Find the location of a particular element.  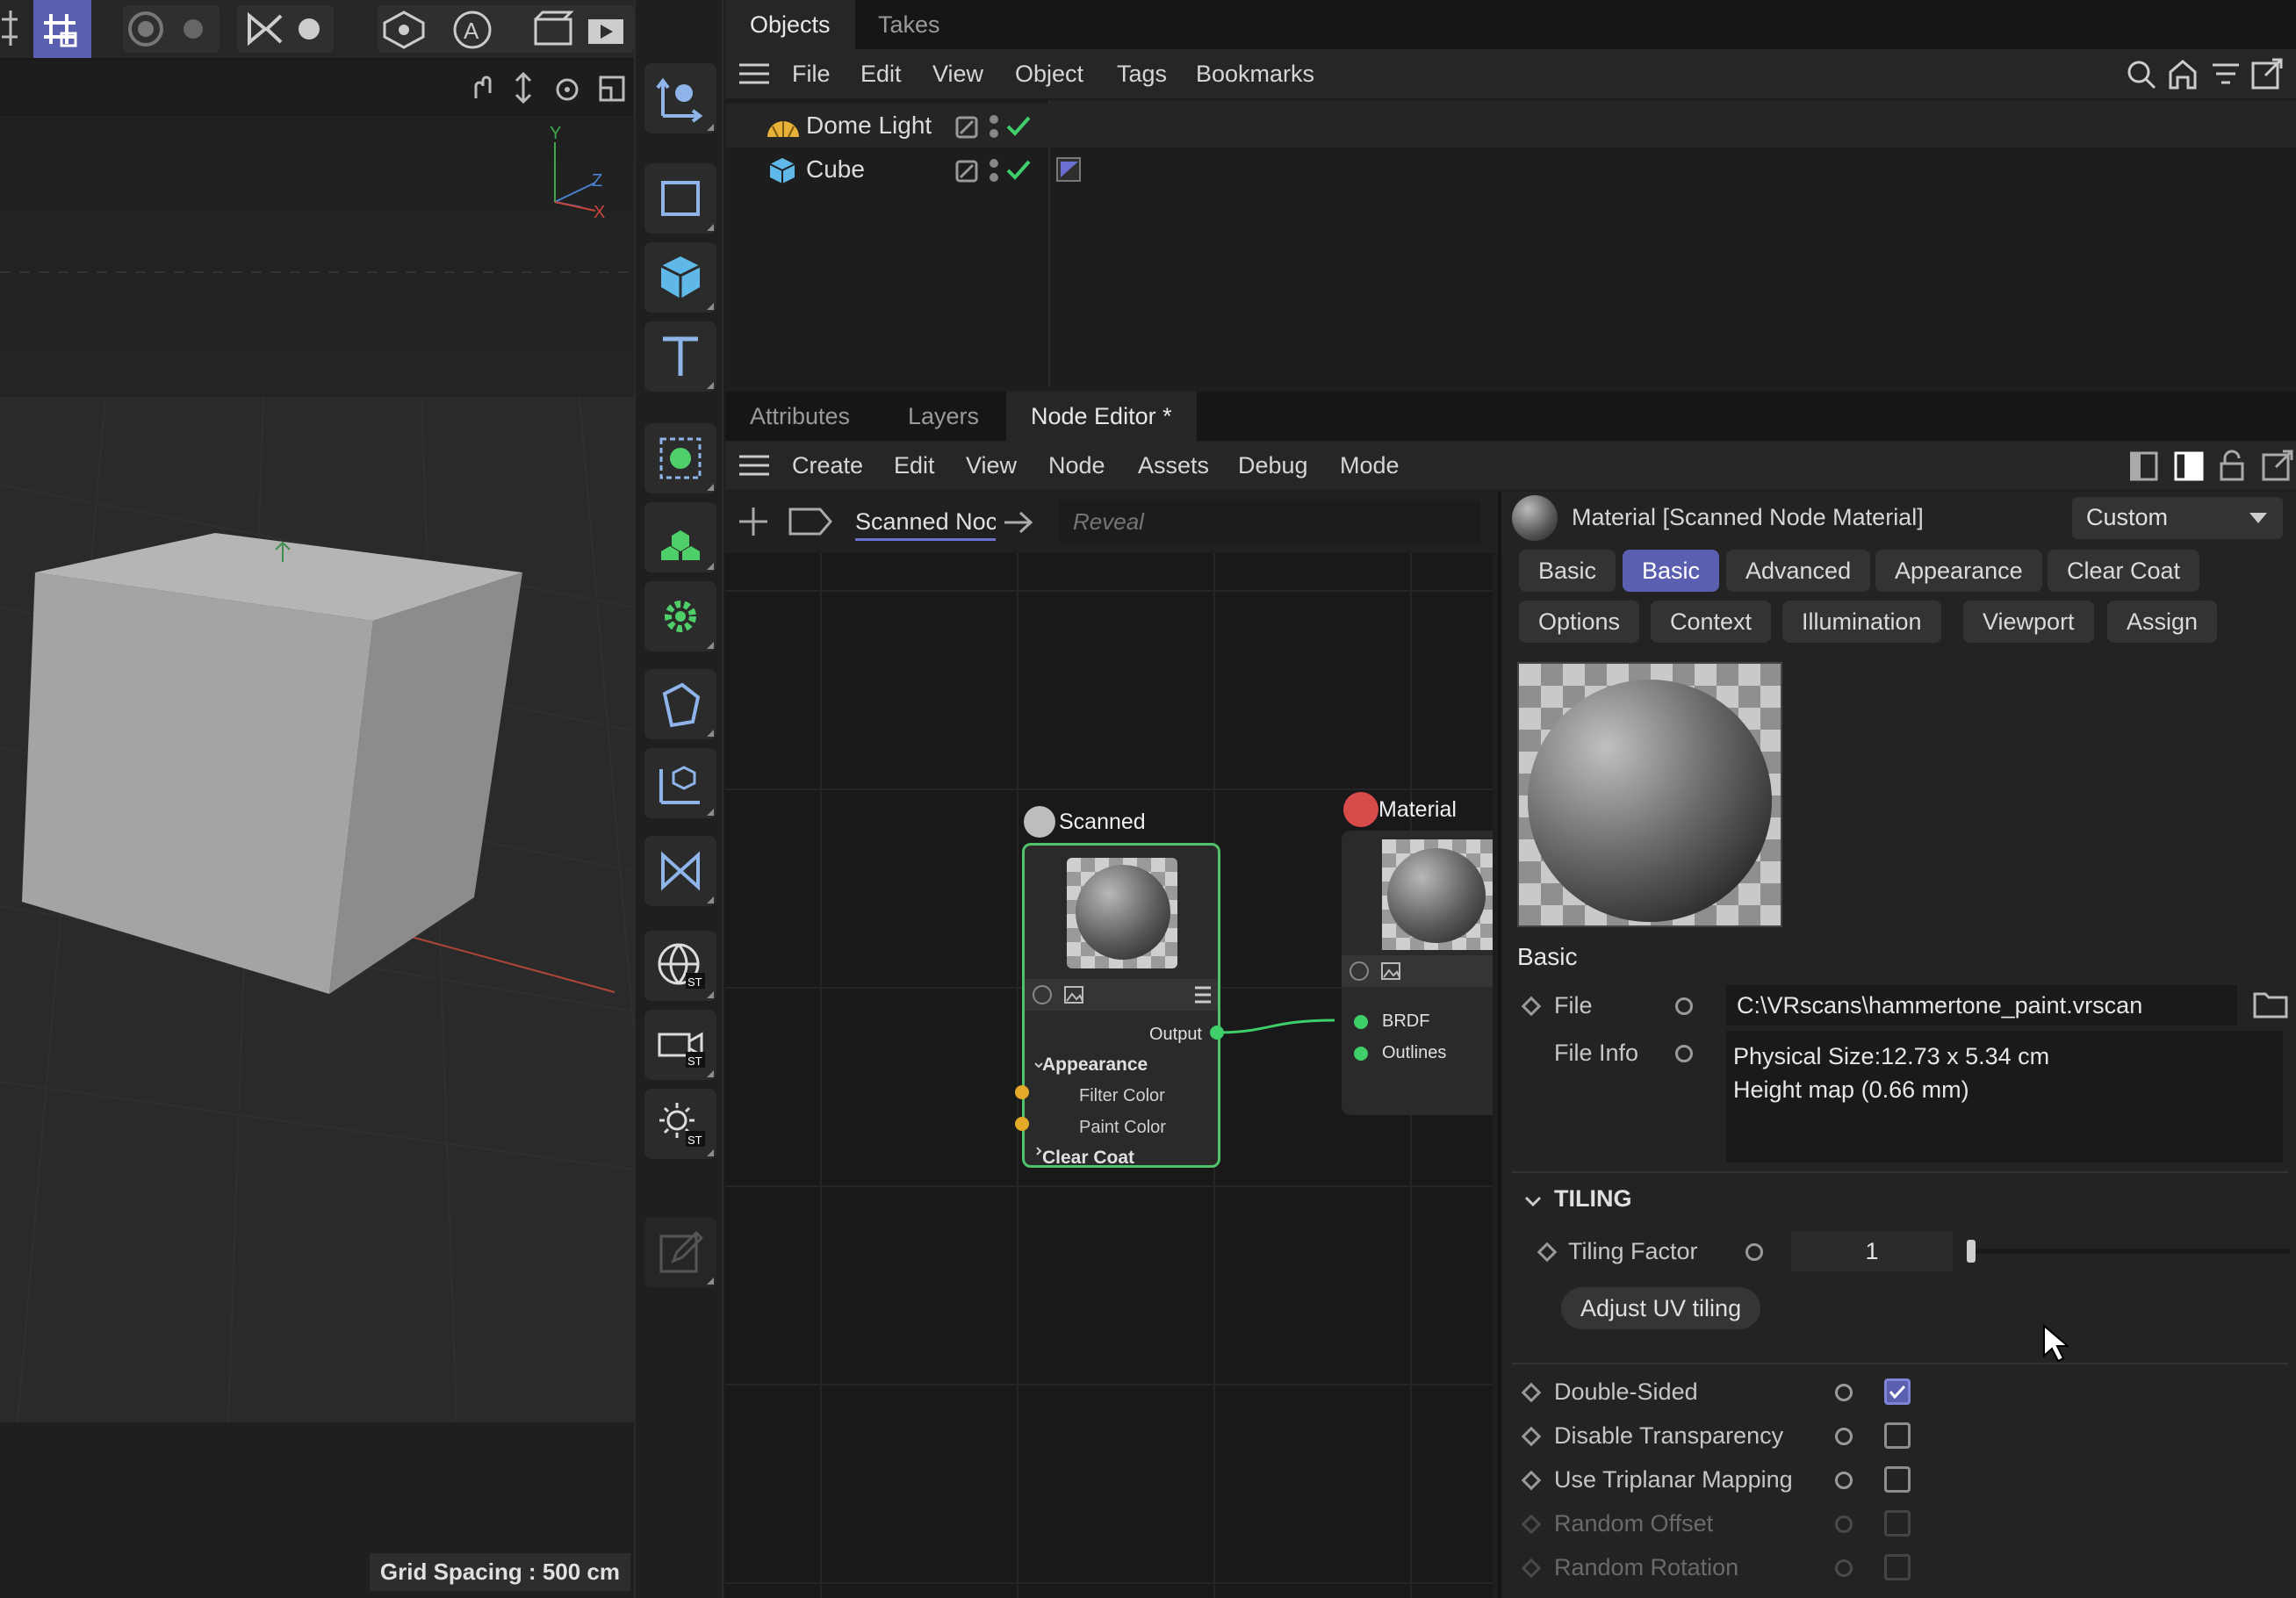

object-row-cube: Cube is located at coordinates (1510, 169).